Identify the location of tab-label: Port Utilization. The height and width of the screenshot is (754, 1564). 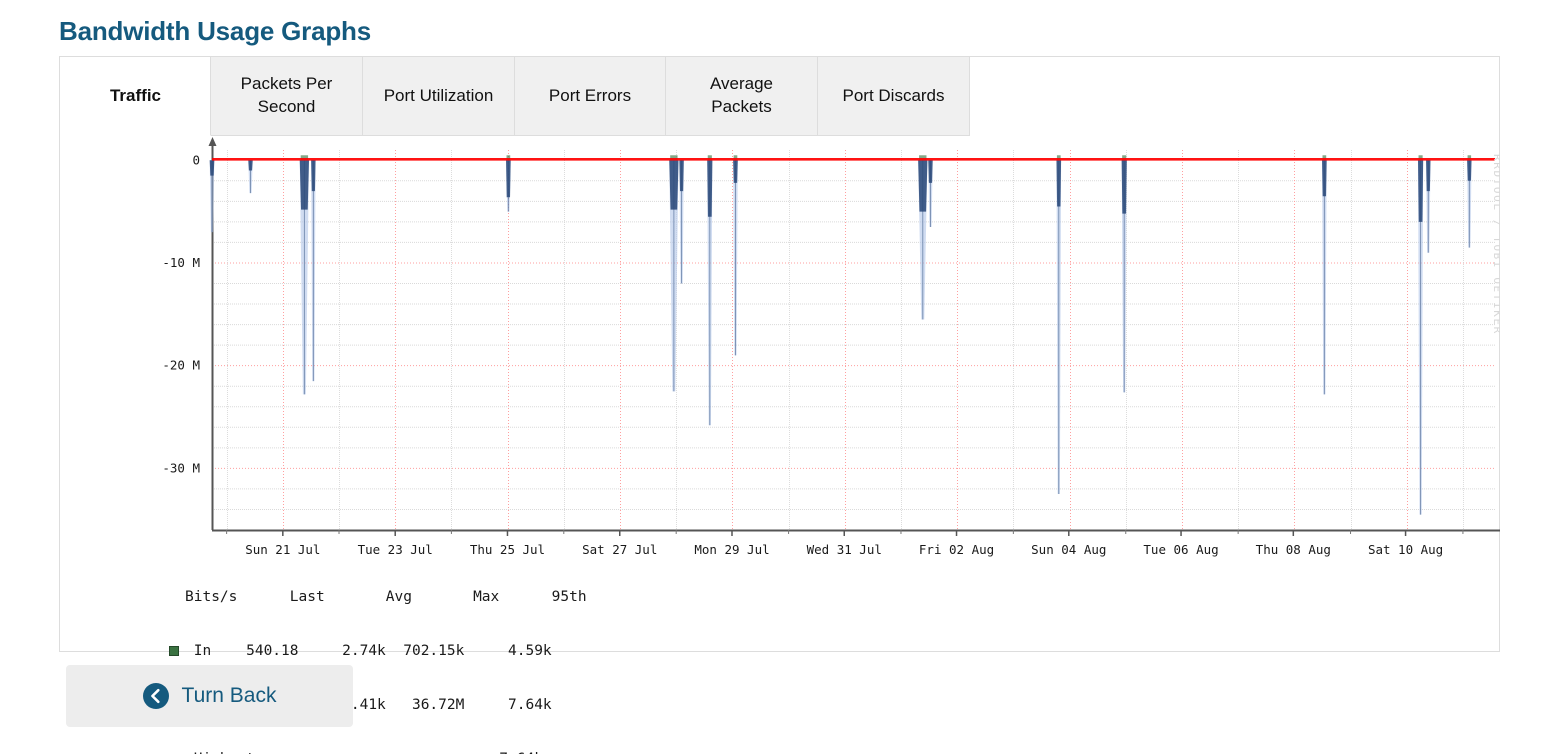
(438, 95).